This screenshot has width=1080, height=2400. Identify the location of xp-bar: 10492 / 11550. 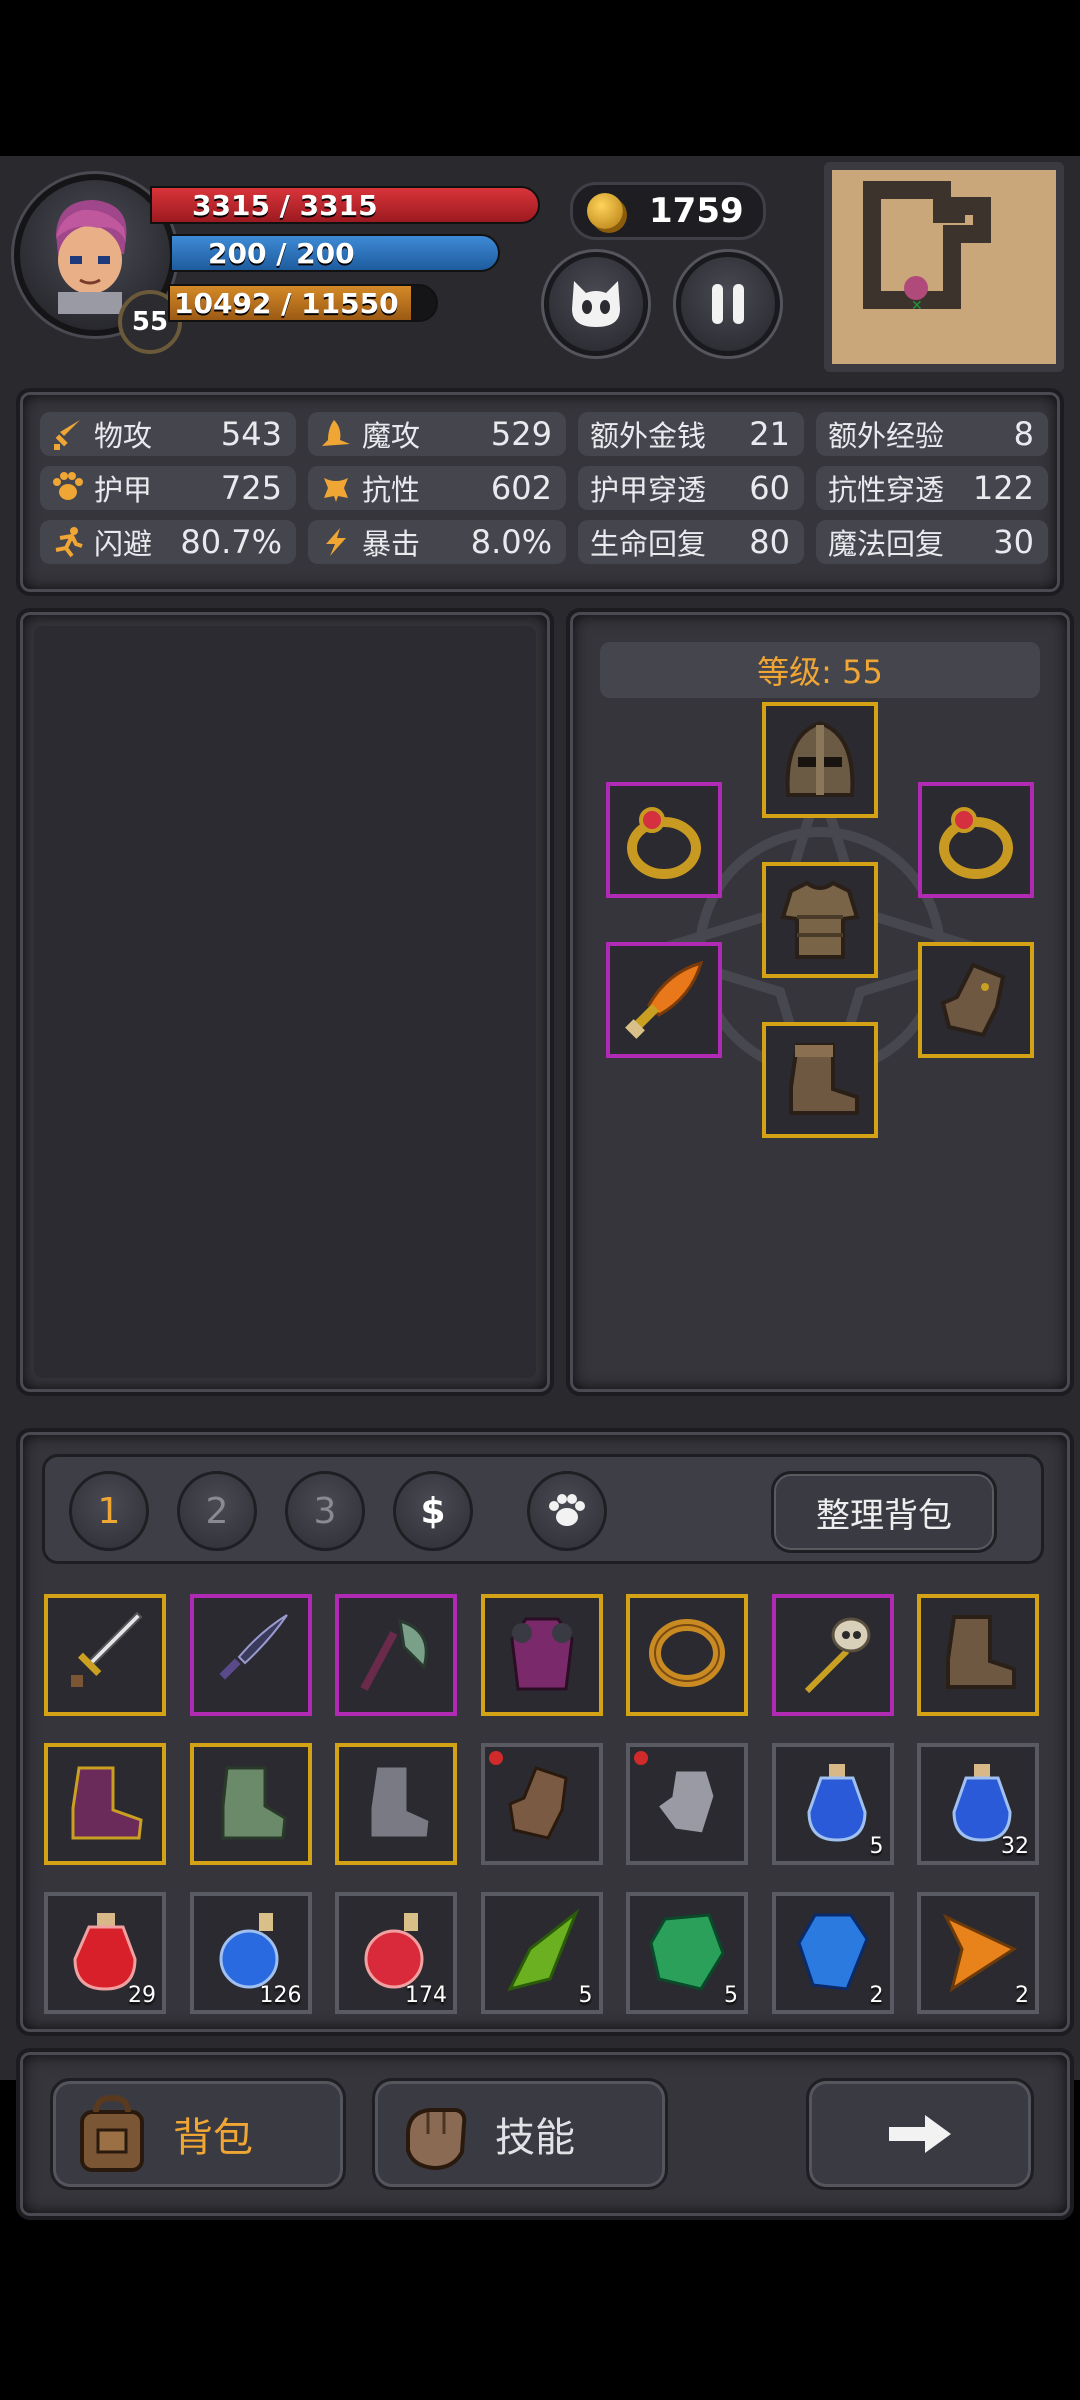
(303, 303).